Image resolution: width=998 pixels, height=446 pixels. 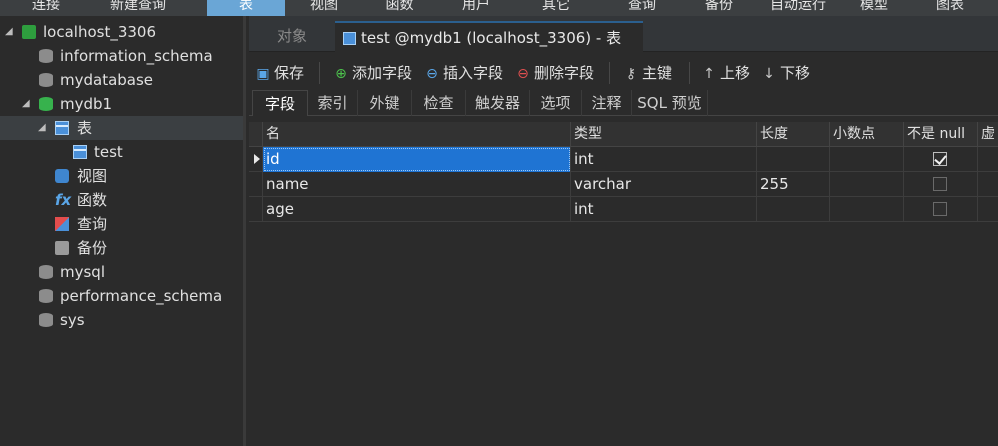 What do you see at coordinates (417, 184) in the screenshot?
I see `field-name-cell: name` at bounding box center [417, 184].